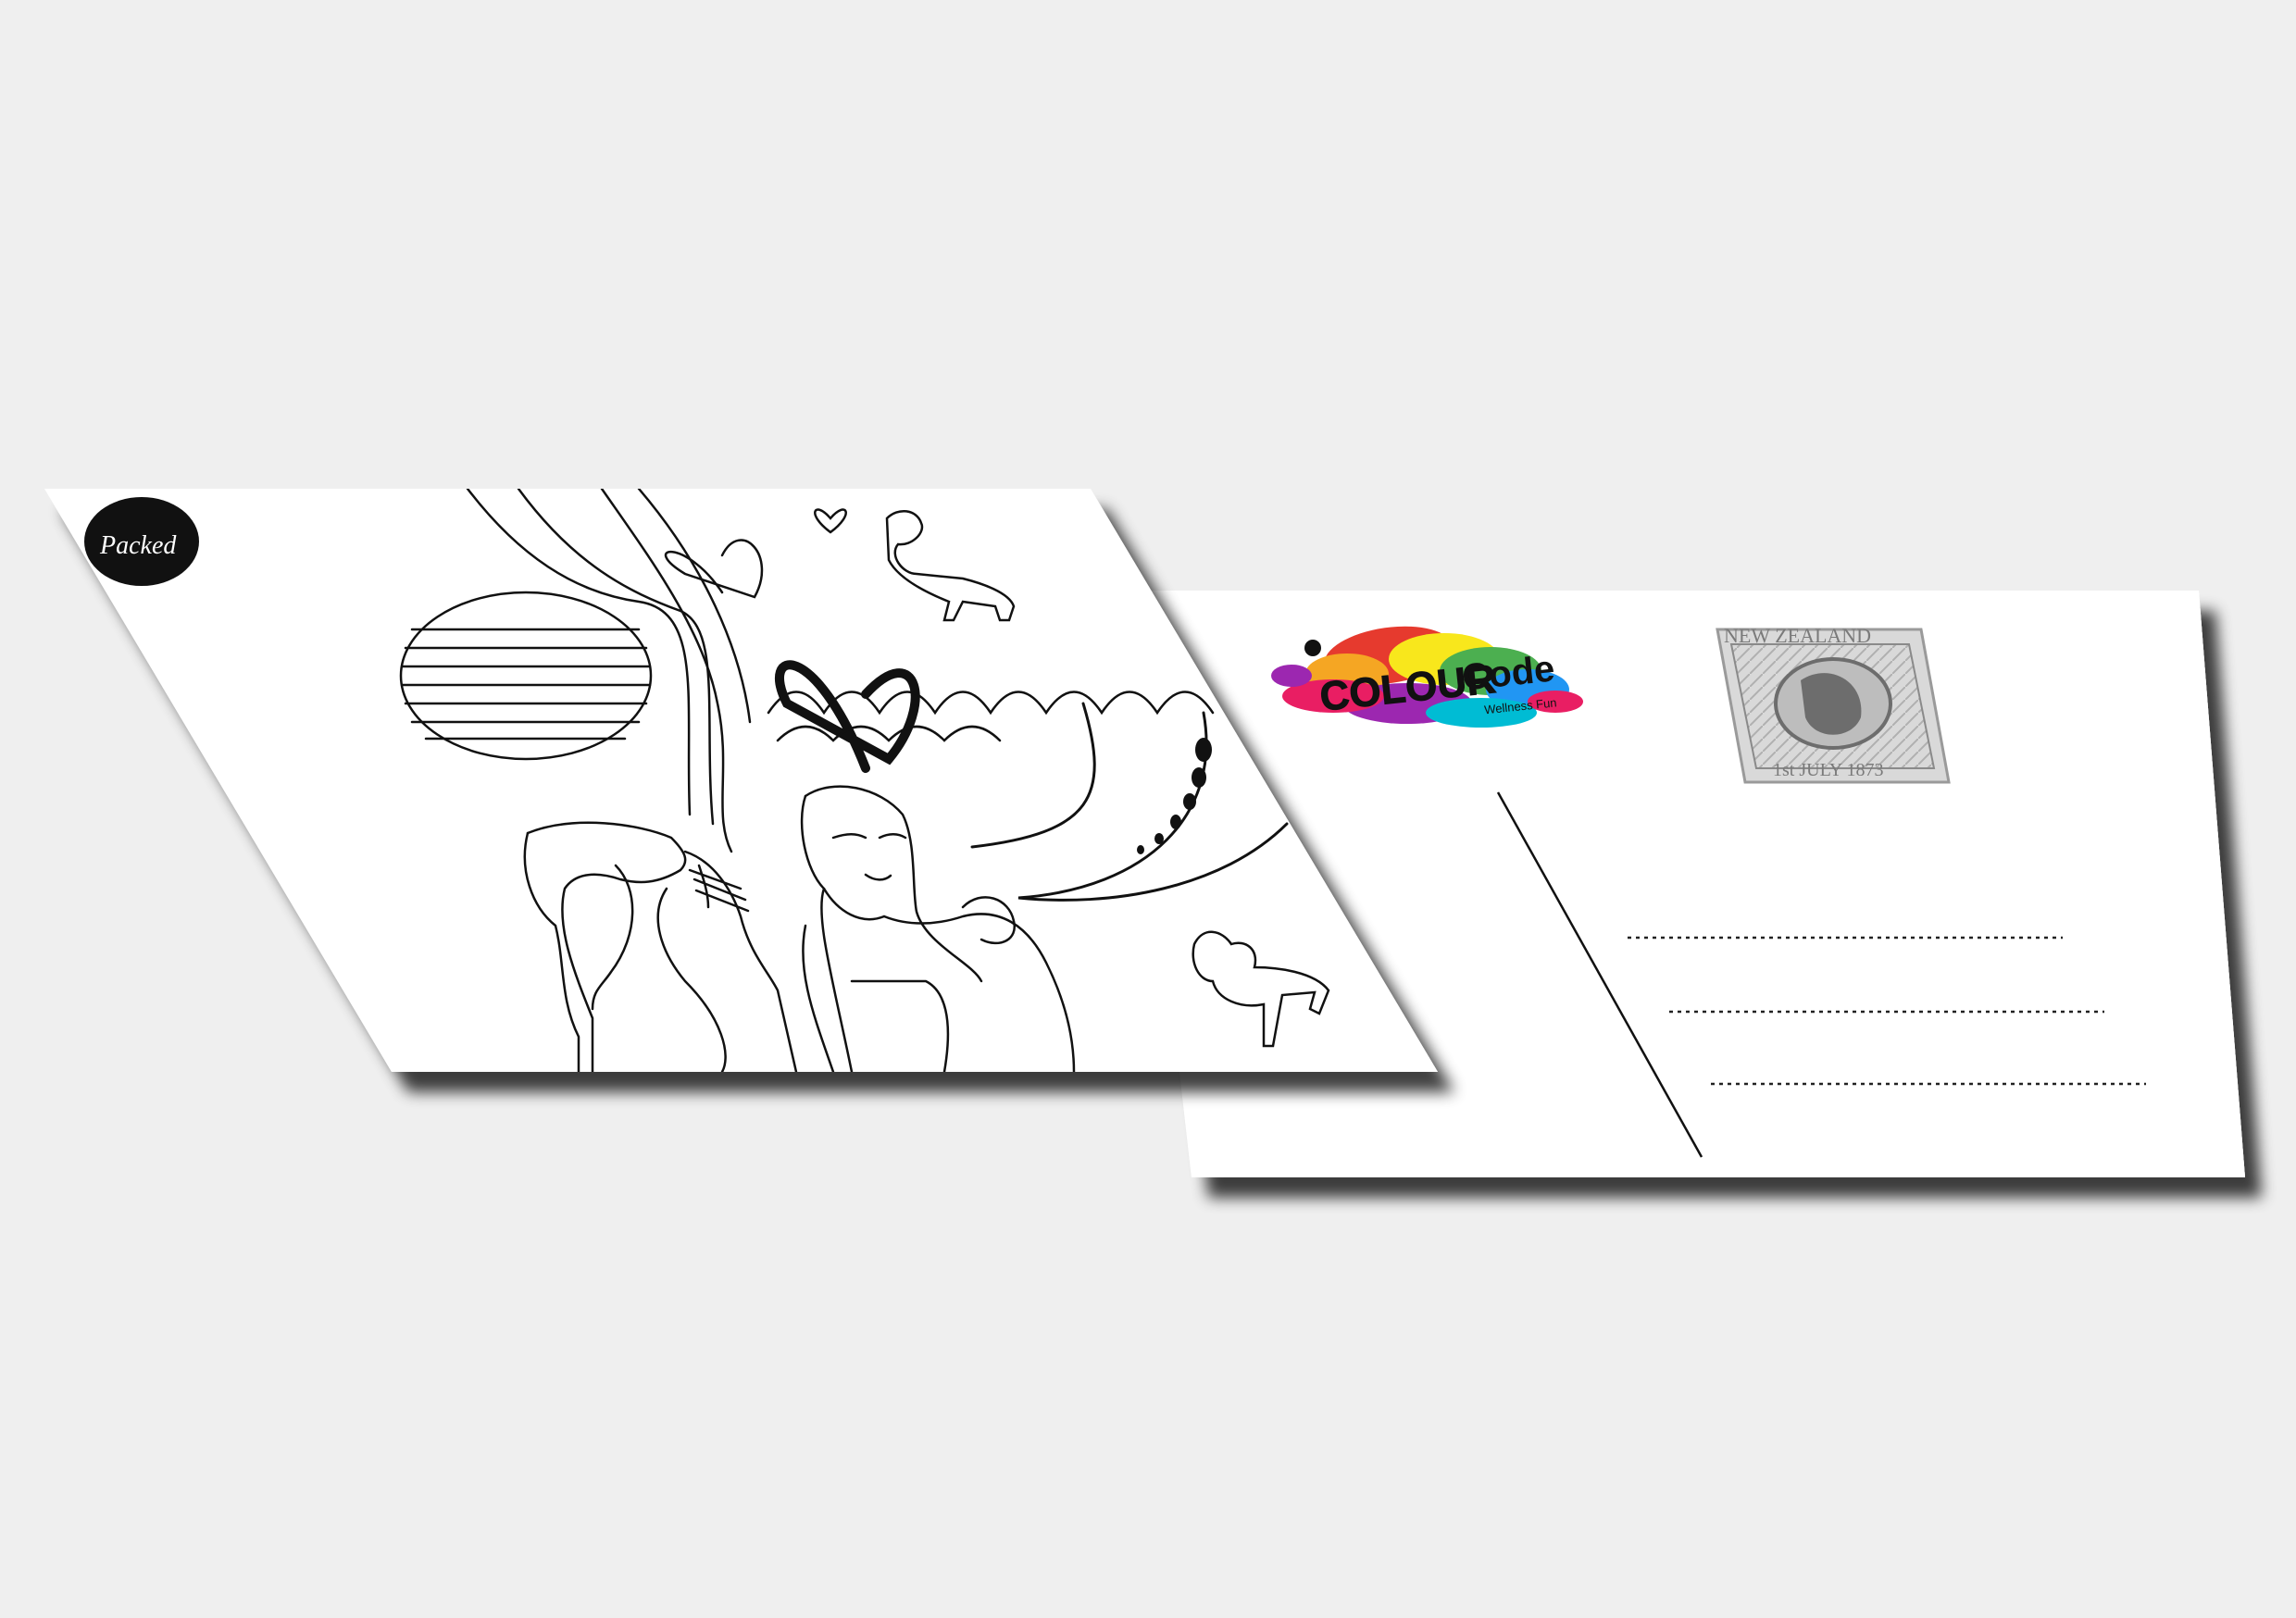  What do you see at coordinates (1833, 704) in the screenshot?
I see `postage-stamp: NEW ZEALAND 1st JULY 1873` at bounding box center [1833, 704].